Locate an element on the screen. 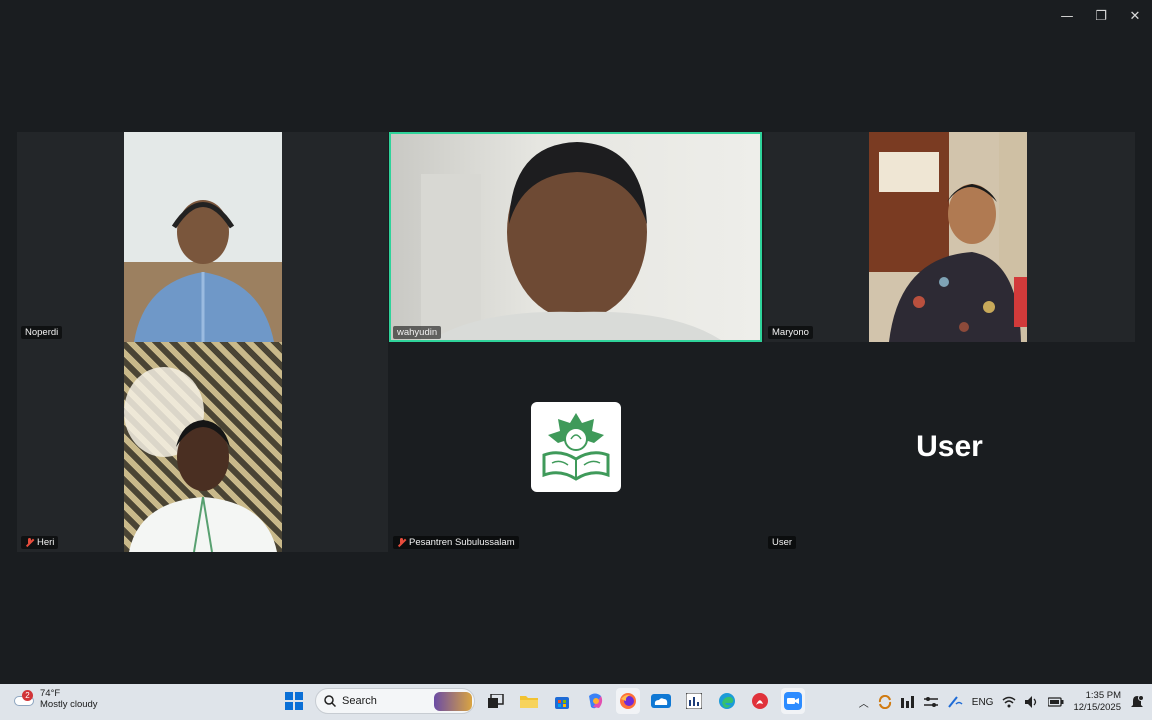 Image resolution: width=1152 pixels, height=720 pixels. pdf-icon is located at coordinates (760, 701).